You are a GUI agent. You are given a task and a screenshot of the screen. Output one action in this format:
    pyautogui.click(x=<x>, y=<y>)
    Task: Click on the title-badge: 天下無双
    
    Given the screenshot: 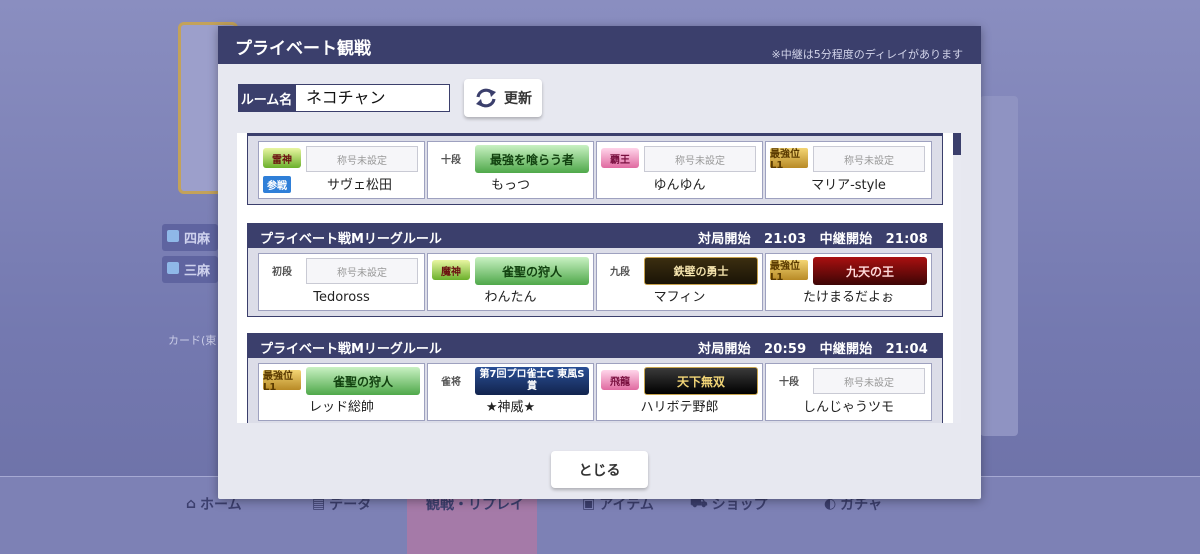 What is the action you would take?
    pyautogui.click(x=701, y=381)
    